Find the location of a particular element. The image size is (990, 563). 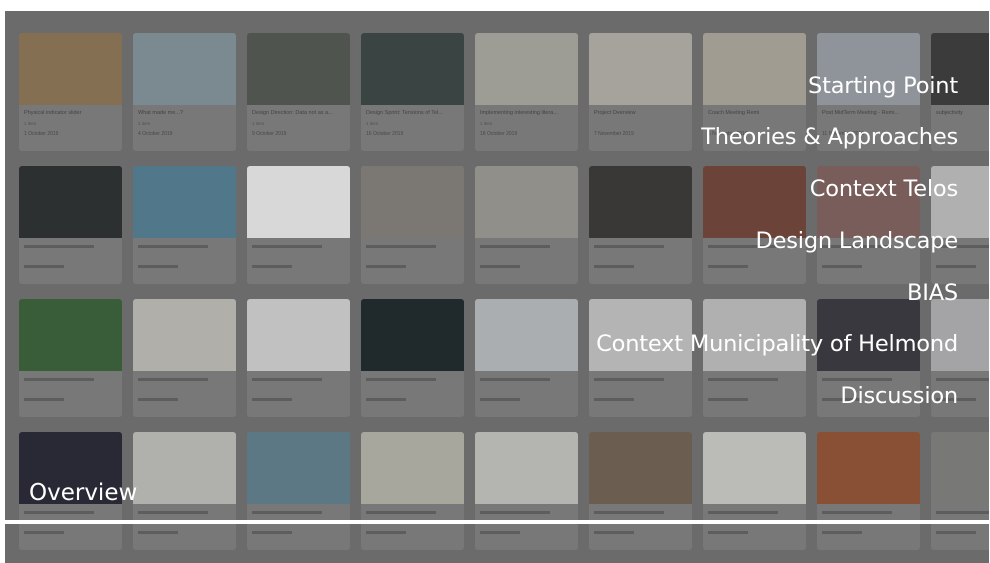

nav-item-context-telos: Context Telos is located at coordinates (884, 189).